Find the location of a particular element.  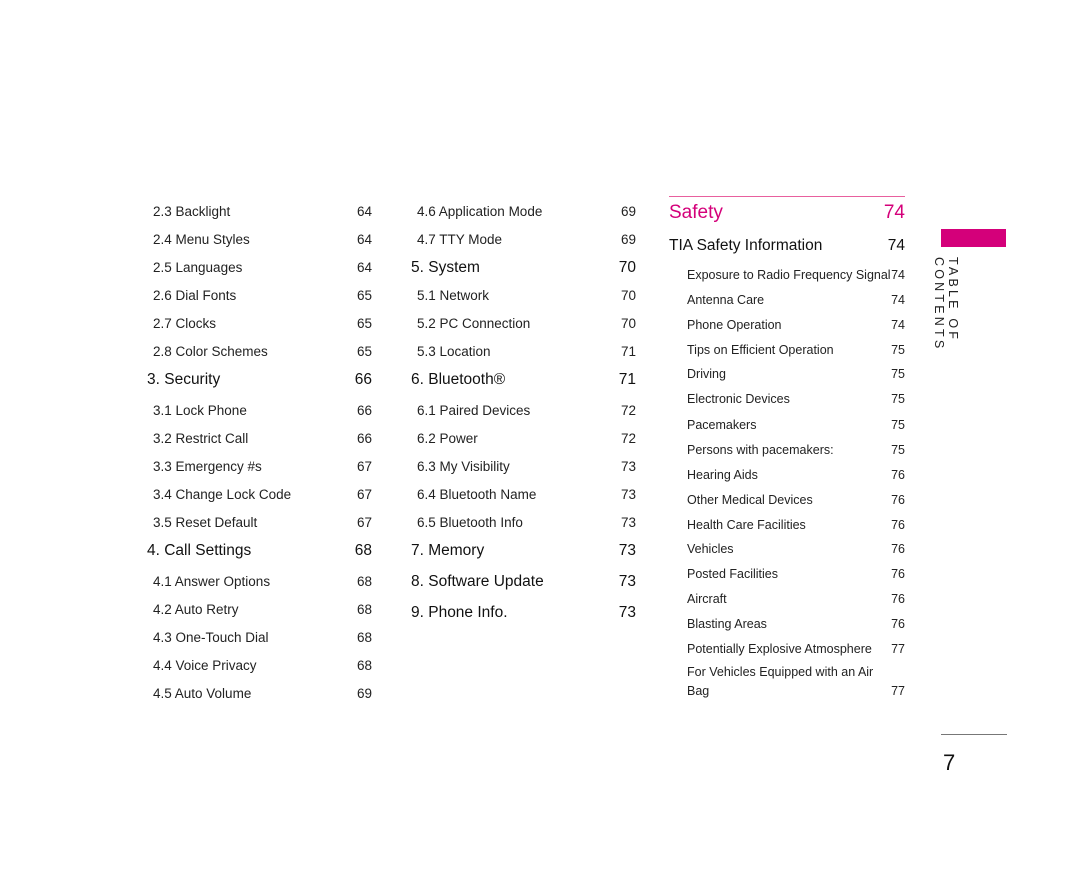

toc-entry: 4.3 One-Touch Dial 68 is located at coordinates (259, 637).